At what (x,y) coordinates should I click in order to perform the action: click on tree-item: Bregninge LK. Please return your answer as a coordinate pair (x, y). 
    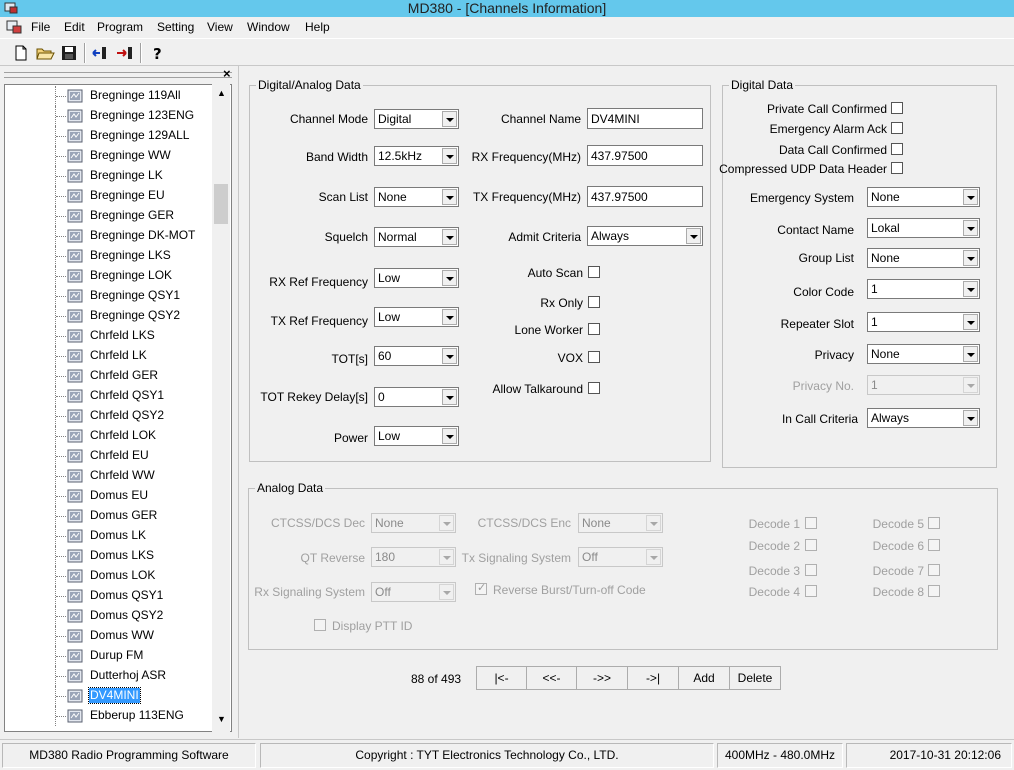
    Looking at the image, I should click on (110, 176).